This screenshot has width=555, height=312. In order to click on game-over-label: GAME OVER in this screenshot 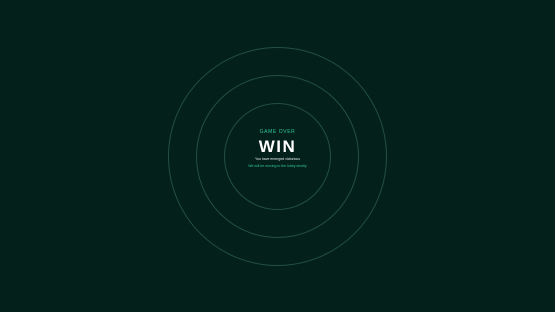, I will do `click(277, 132)`.